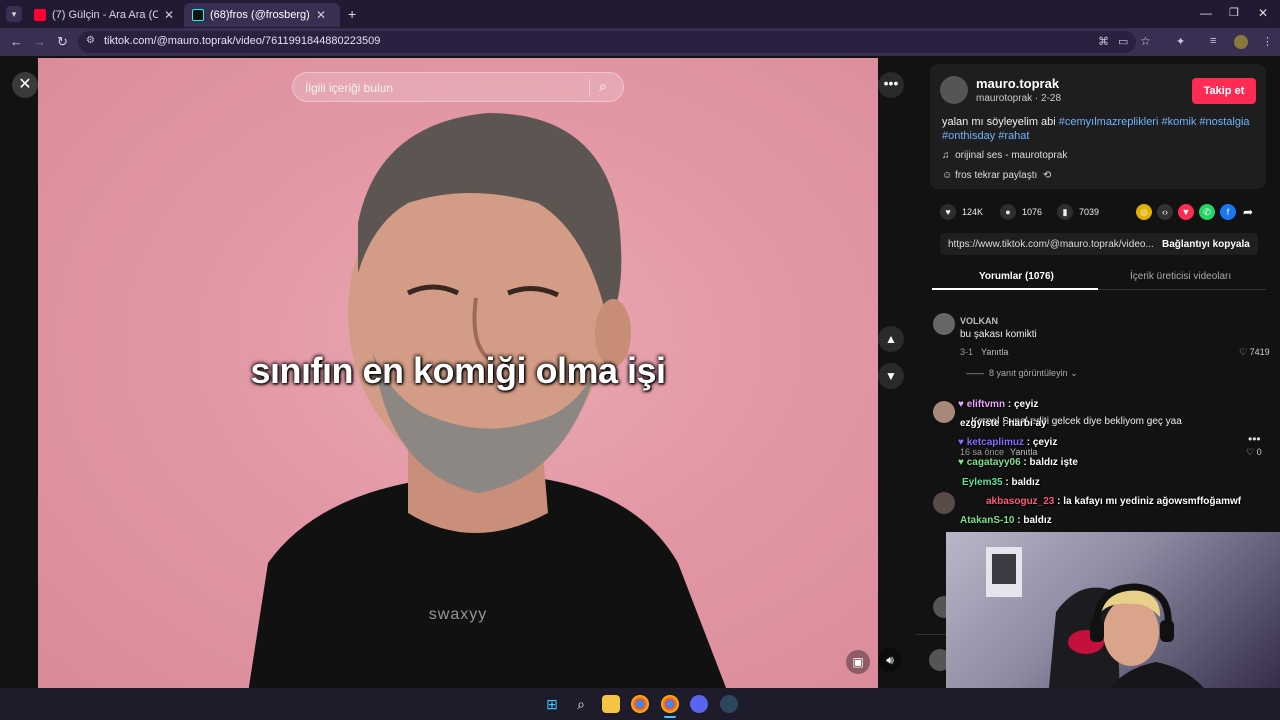 This screenshot has width=1280, height=720. What do you see at coordinates (961, 212) in the screenshot?
I see `like-button: ♥ 124K` at bounding box center [961, 212].